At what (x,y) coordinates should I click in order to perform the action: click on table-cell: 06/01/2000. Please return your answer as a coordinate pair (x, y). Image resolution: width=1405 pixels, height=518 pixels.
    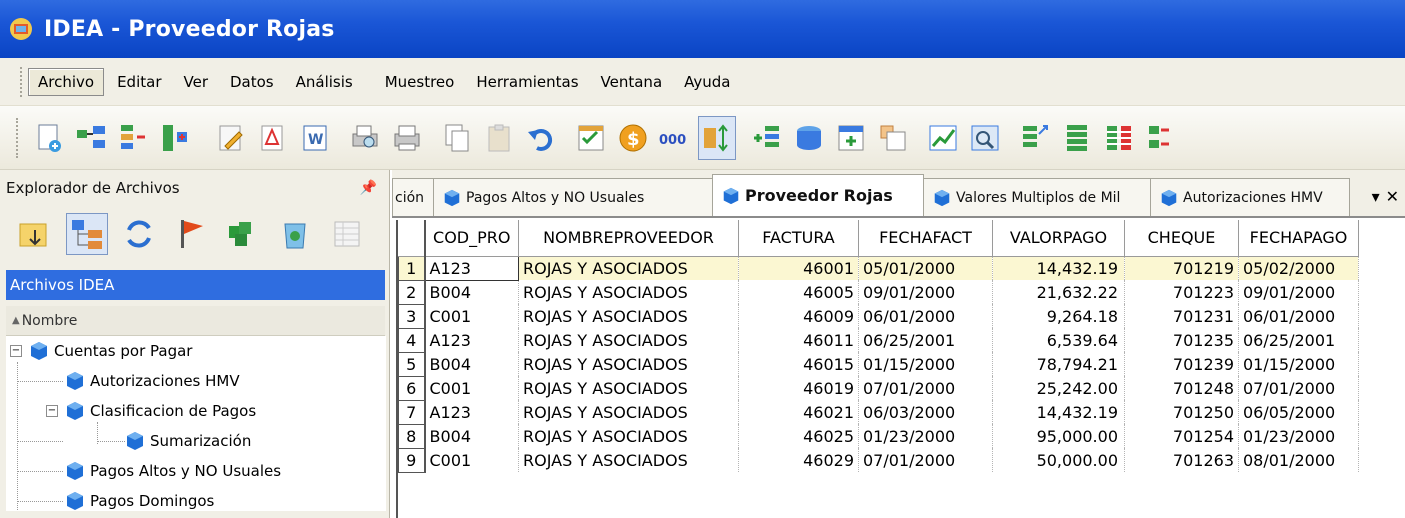
    Looking at the image, I should click on (925, 316).